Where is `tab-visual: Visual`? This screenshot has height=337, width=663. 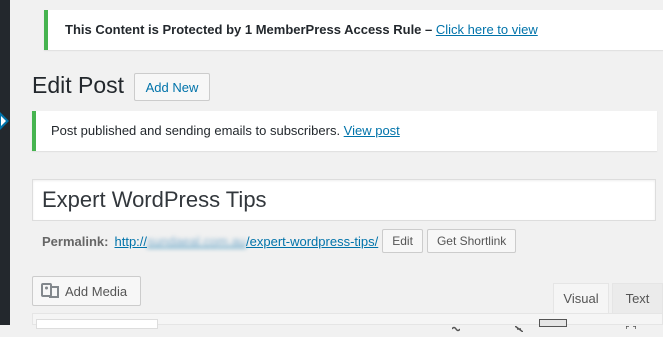 tab-visual: Visual is located at coordinates (581, 298).